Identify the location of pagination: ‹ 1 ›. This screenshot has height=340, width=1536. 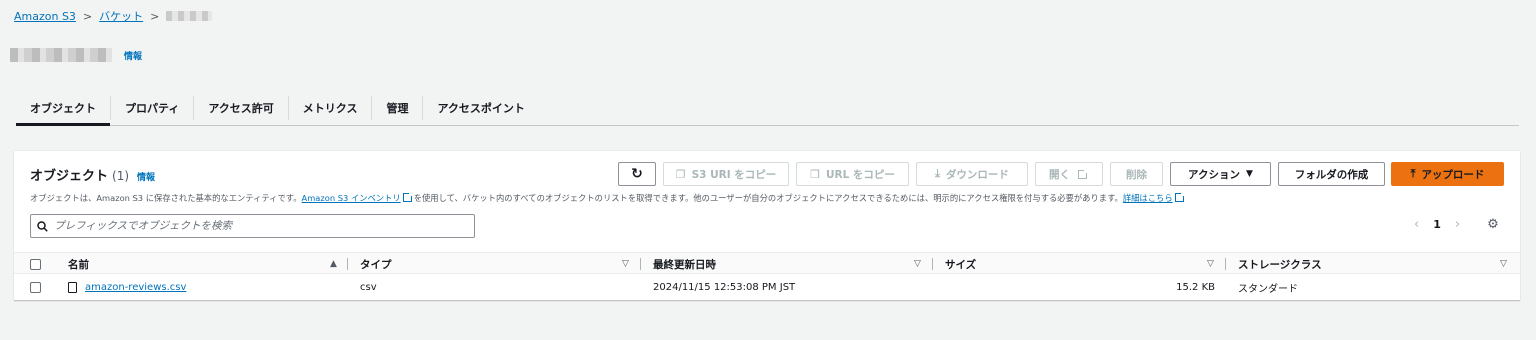
(1437, 224).